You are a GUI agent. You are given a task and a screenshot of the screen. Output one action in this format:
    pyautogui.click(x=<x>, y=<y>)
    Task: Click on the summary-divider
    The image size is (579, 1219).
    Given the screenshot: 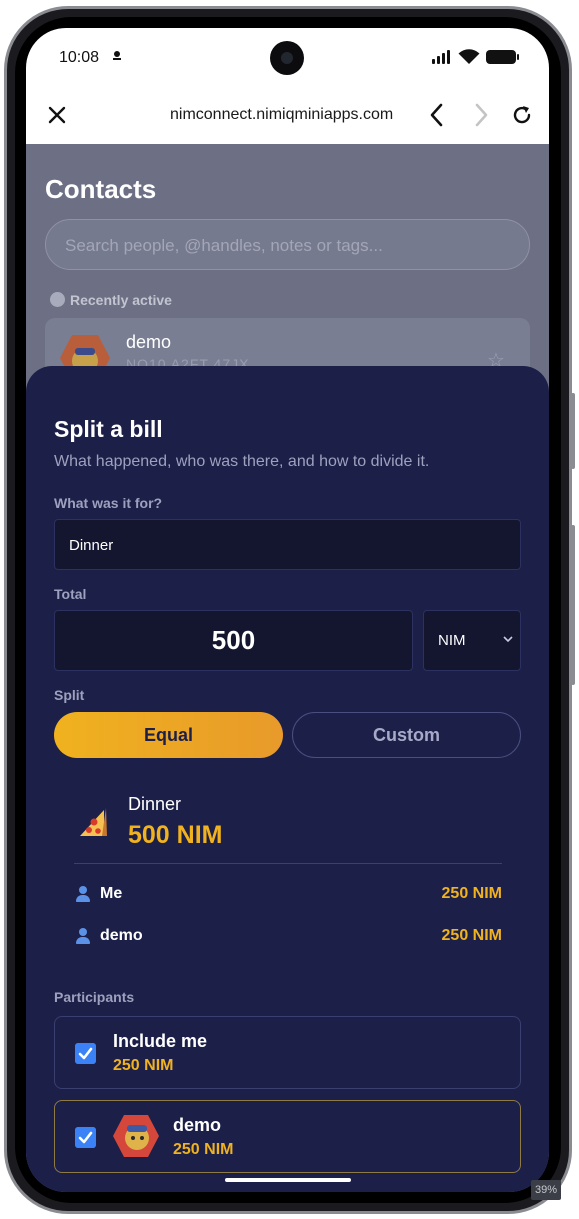 What is the action you would take?
    pyautogui.click(x=288, y=863)
    